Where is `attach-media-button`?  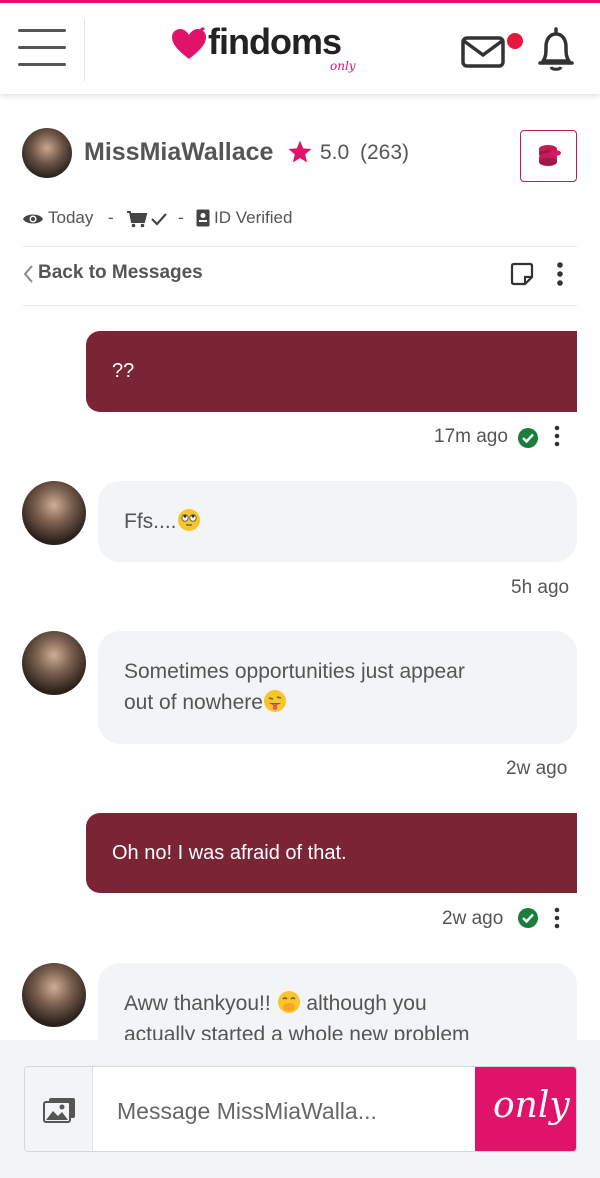 attach-media-button is located at coordinates (59, 1109).